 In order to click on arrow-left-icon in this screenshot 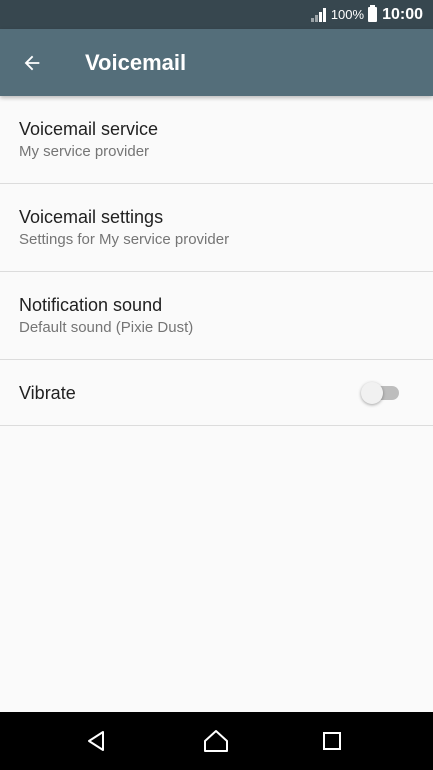, I will do `click(32, 62)`.